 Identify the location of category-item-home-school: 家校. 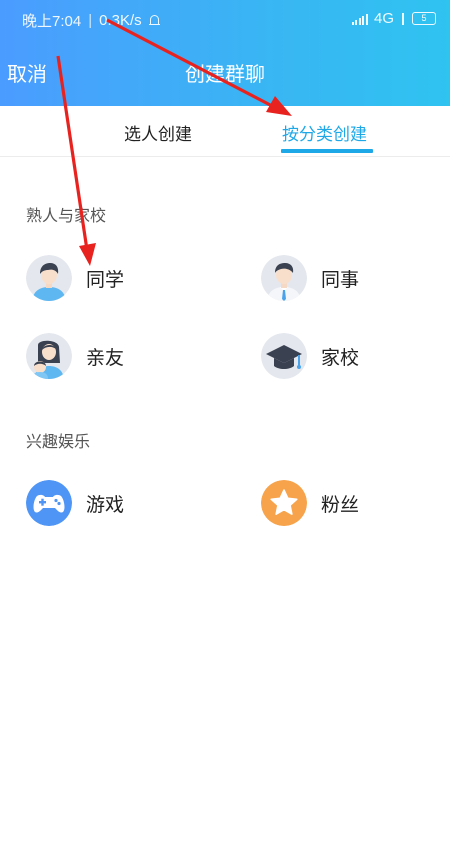
(310, 356).